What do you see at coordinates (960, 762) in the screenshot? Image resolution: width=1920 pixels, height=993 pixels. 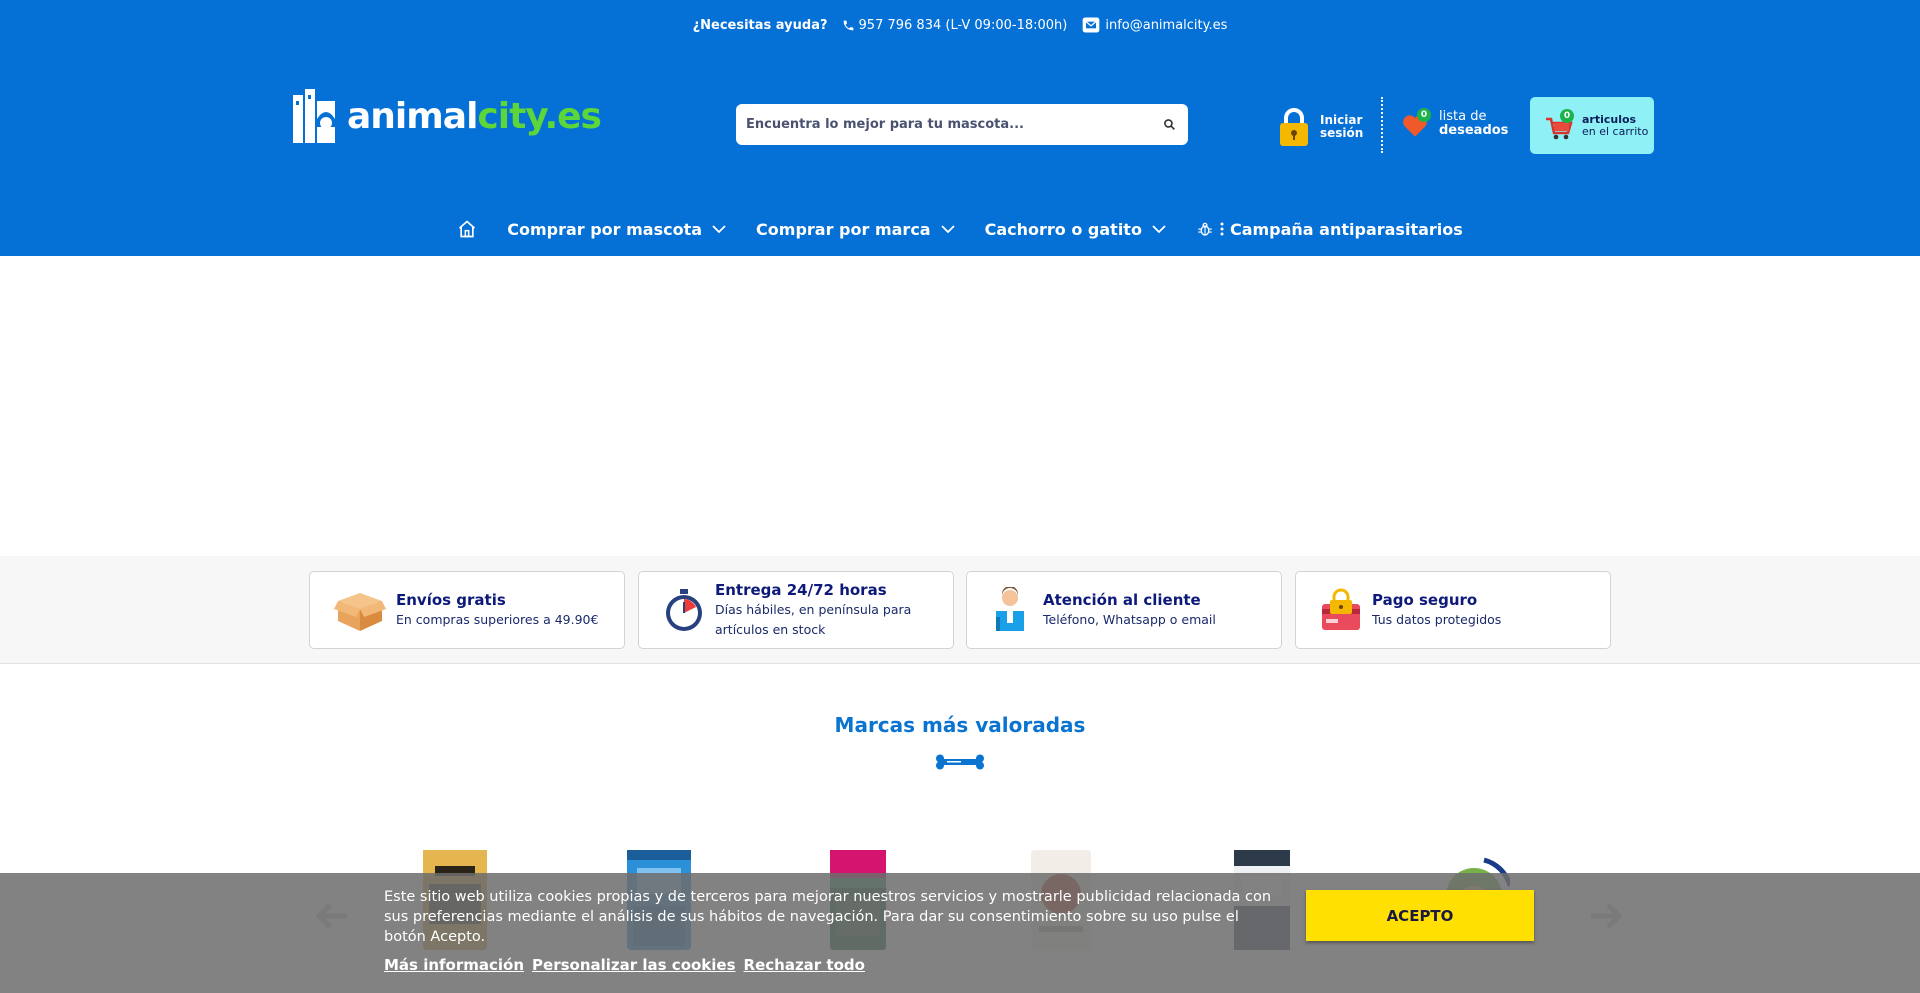 I see `bone-divider-icon` at bounding box center [960, 762].